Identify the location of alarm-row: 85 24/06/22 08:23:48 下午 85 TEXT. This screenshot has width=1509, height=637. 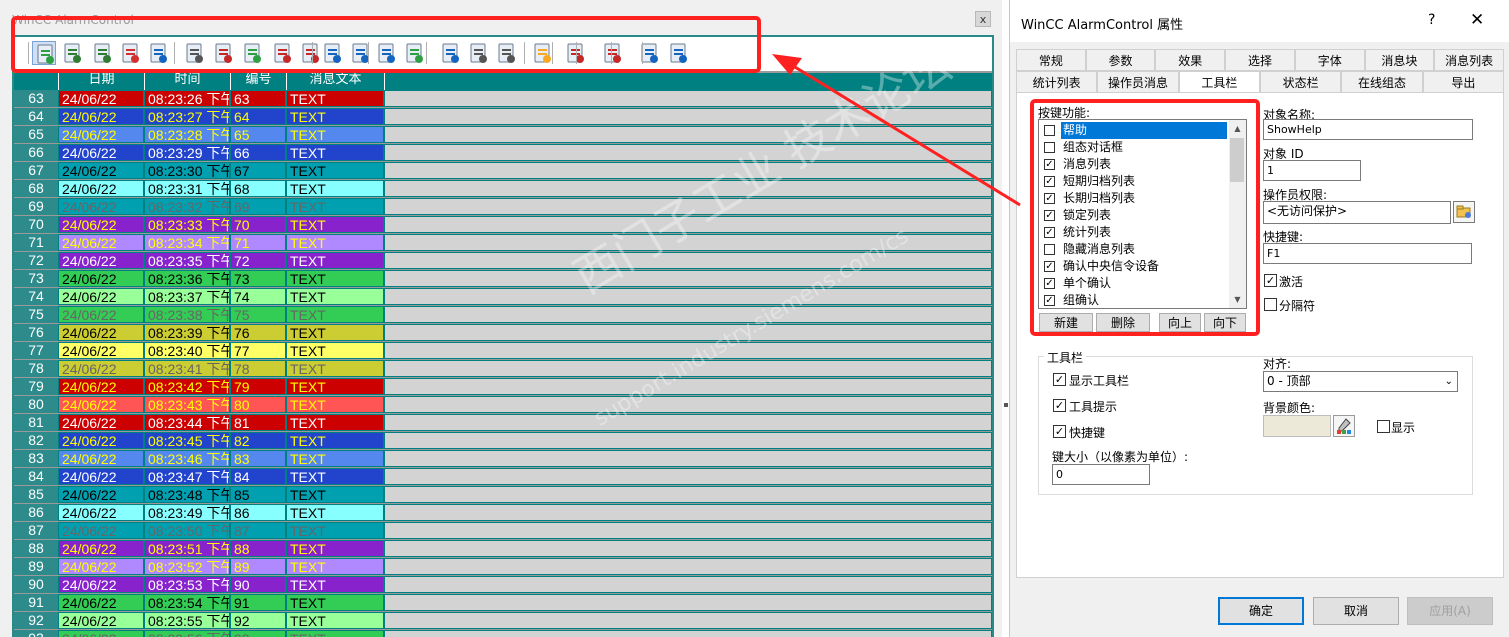
(503, 495).